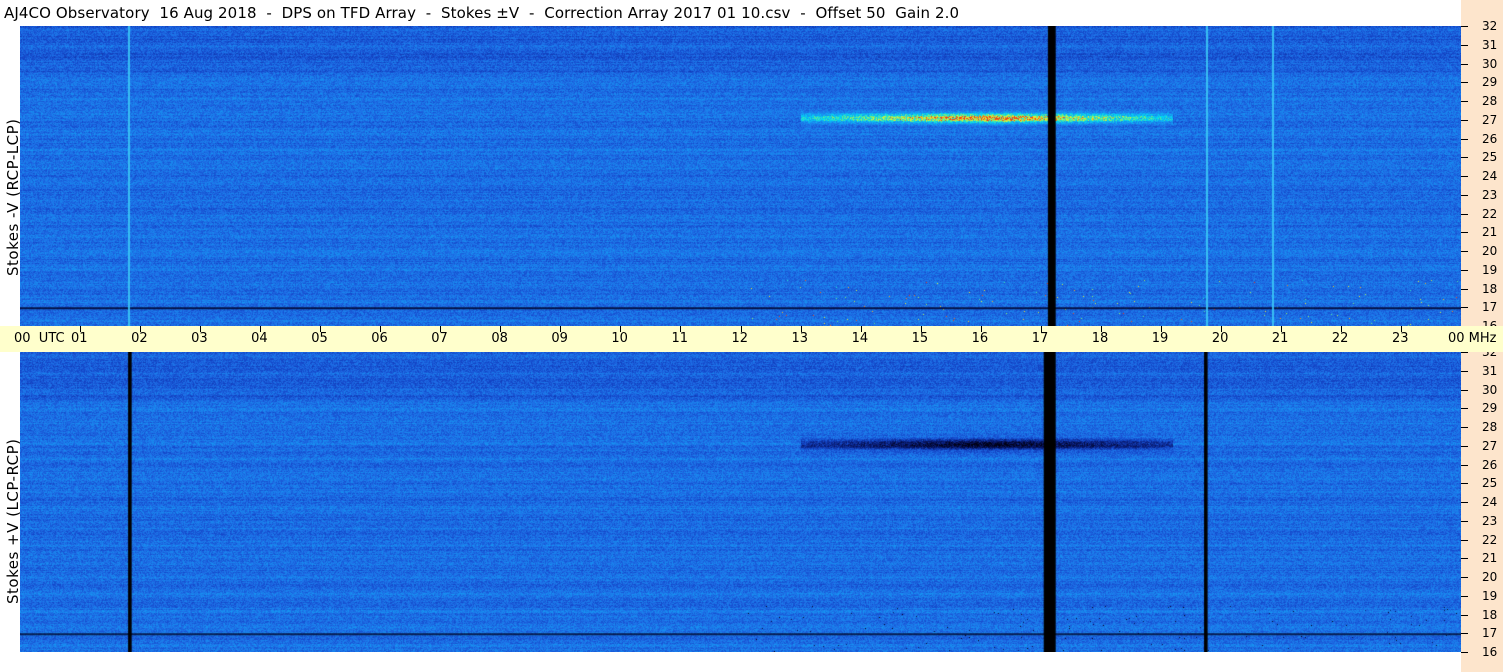 This screenshot has height=672, width=1503. Describe the element at coordinates (920, 338) in the screenshot. I see `time-tick-label-15: 15` at that location.